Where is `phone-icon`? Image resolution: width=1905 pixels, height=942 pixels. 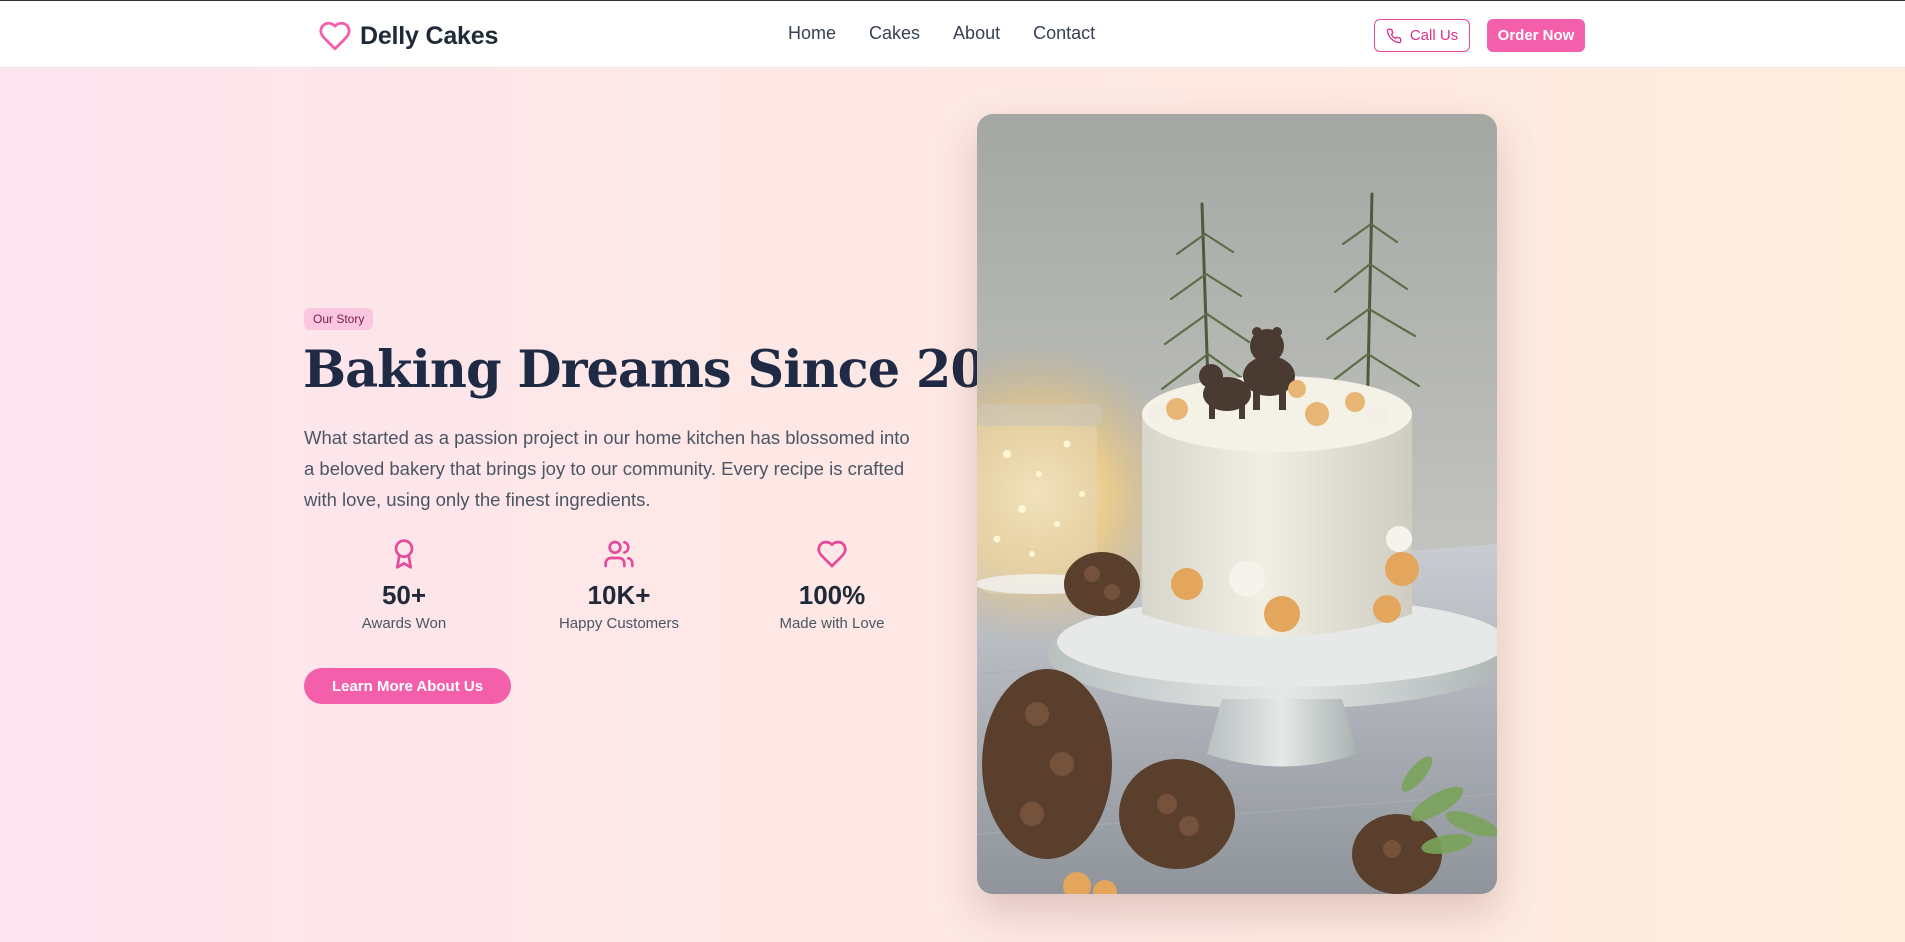
phone-icon is located at coordinates (1394, 35).